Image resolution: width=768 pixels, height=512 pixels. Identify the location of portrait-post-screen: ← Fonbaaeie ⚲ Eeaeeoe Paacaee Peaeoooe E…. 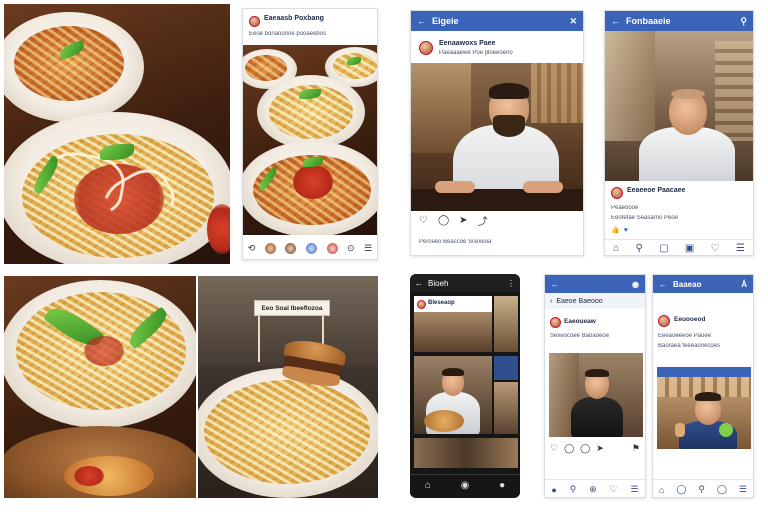
(679, 133).